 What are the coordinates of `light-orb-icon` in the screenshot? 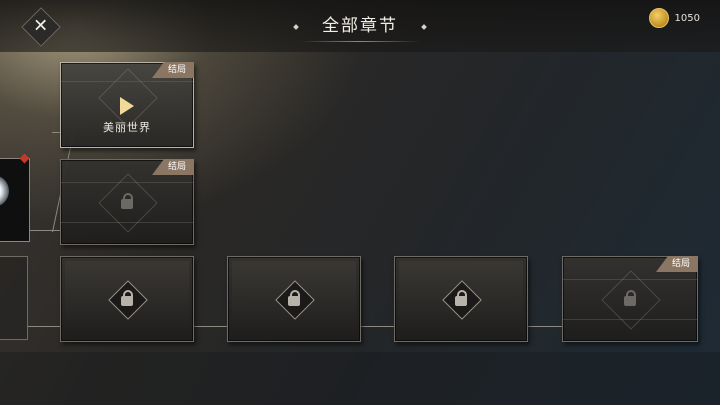 It's located at (4, 191).